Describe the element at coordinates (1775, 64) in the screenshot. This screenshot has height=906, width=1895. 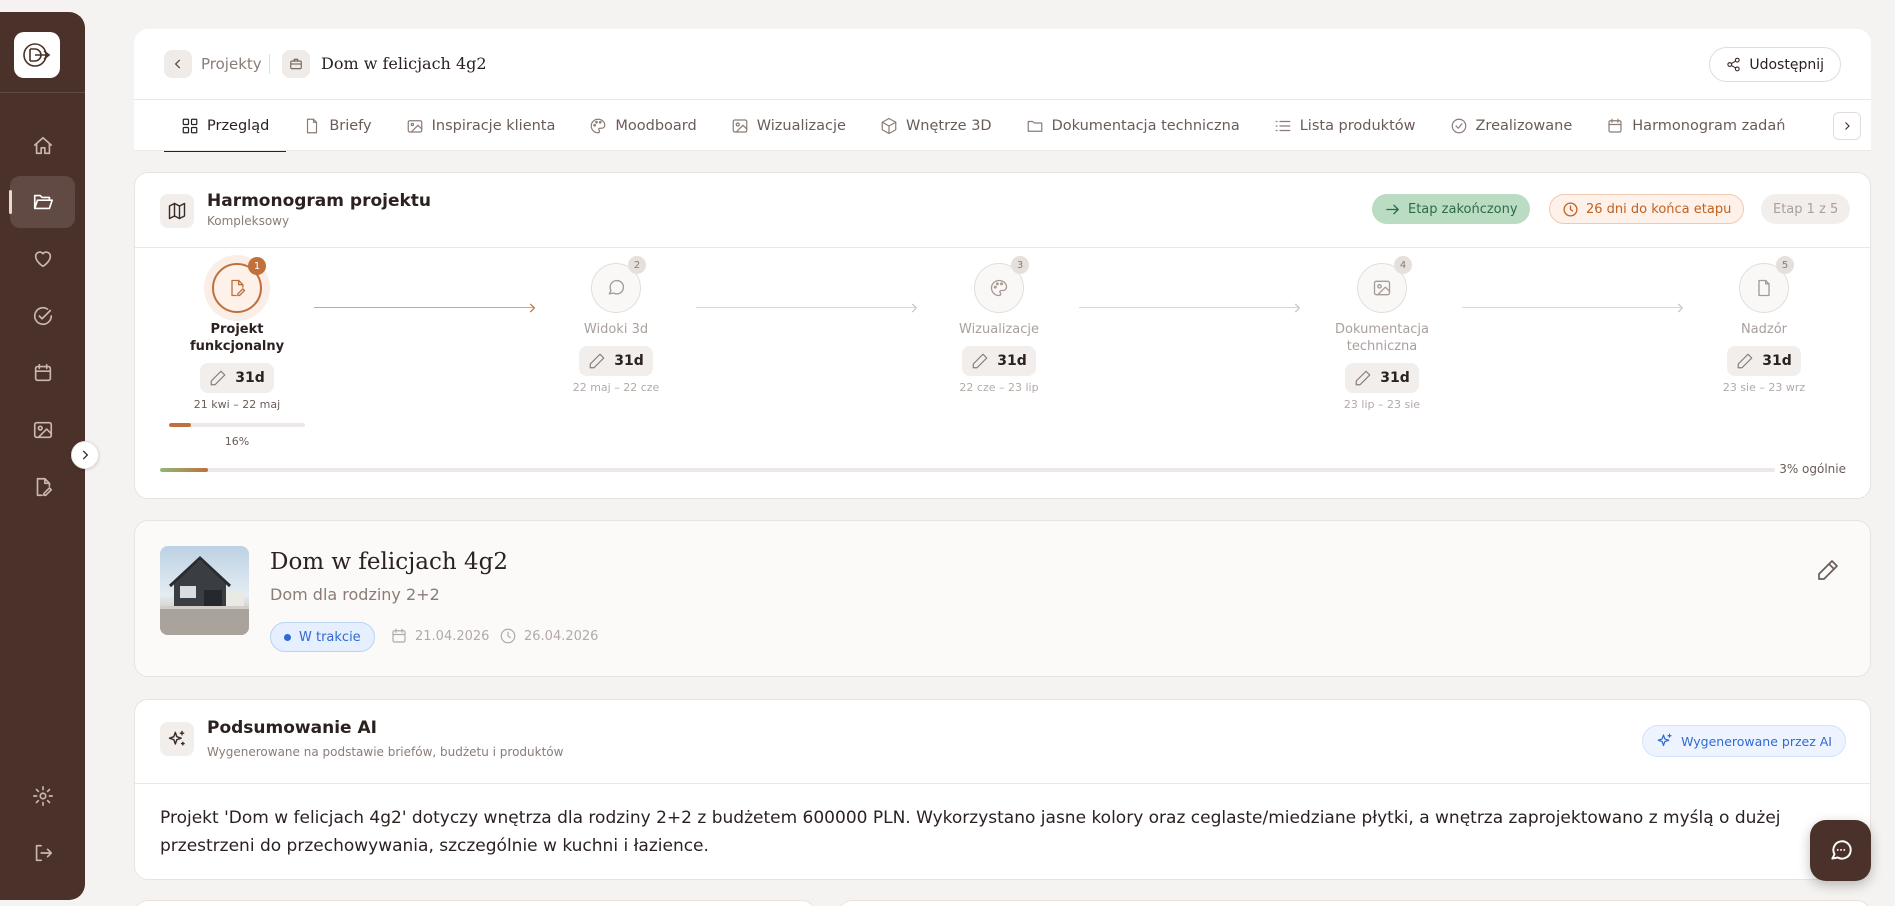
I see `share-button: Udostępnij` at that location.